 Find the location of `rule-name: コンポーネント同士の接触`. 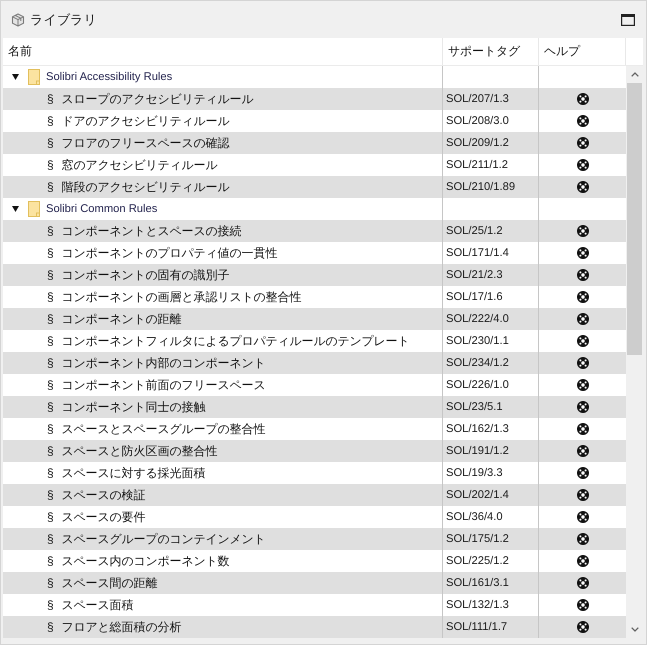

rule-name: コンポーネント同士の接触 is located at coordinates (134, 407).